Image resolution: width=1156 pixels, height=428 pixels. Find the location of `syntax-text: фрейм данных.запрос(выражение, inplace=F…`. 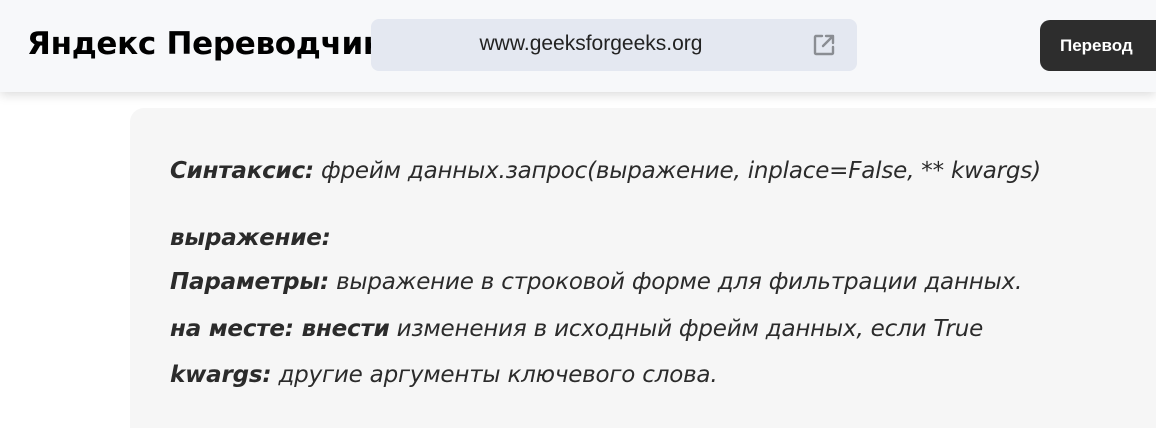

syntax-text: фрейм данных.запрос(выражение, inplace=F… is located at coordinates (677, 171).